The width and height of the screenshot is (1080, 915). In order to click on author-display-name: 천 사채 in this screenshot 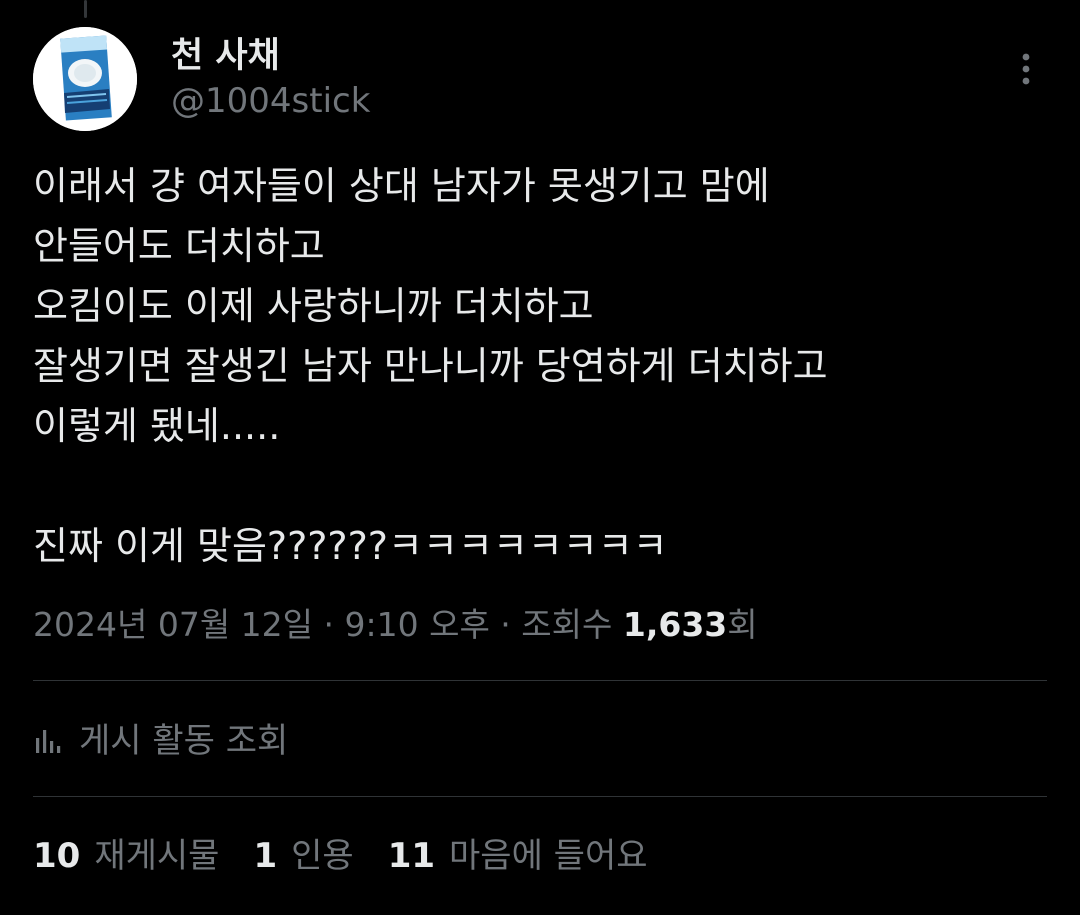, I will do `click(225, 56)`.